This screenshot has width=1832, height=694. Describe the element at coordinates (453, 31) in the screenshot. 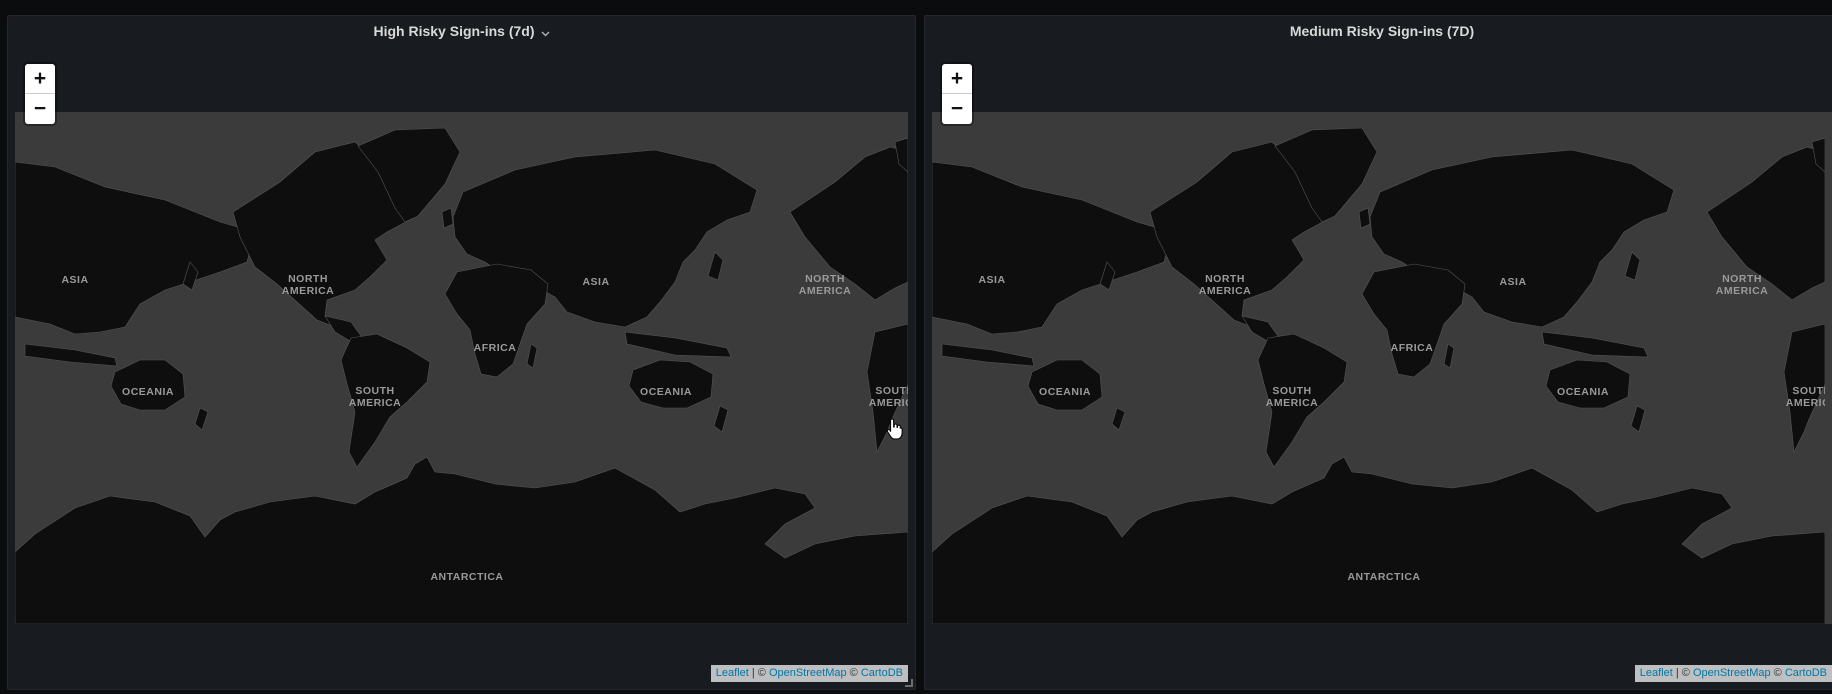

I see `panel-title: High Risky Sign-ins (7d)` at that location.